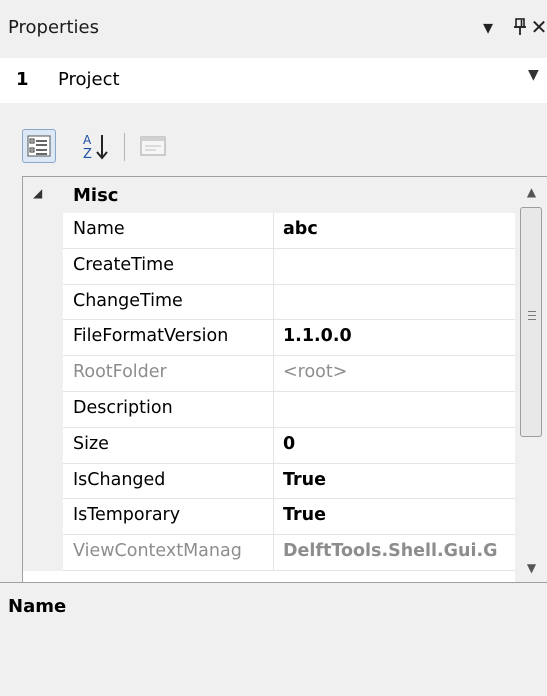  Describe the element at coordinates (394, 231) in the screenshot. I see `property-value: abc` at that location.